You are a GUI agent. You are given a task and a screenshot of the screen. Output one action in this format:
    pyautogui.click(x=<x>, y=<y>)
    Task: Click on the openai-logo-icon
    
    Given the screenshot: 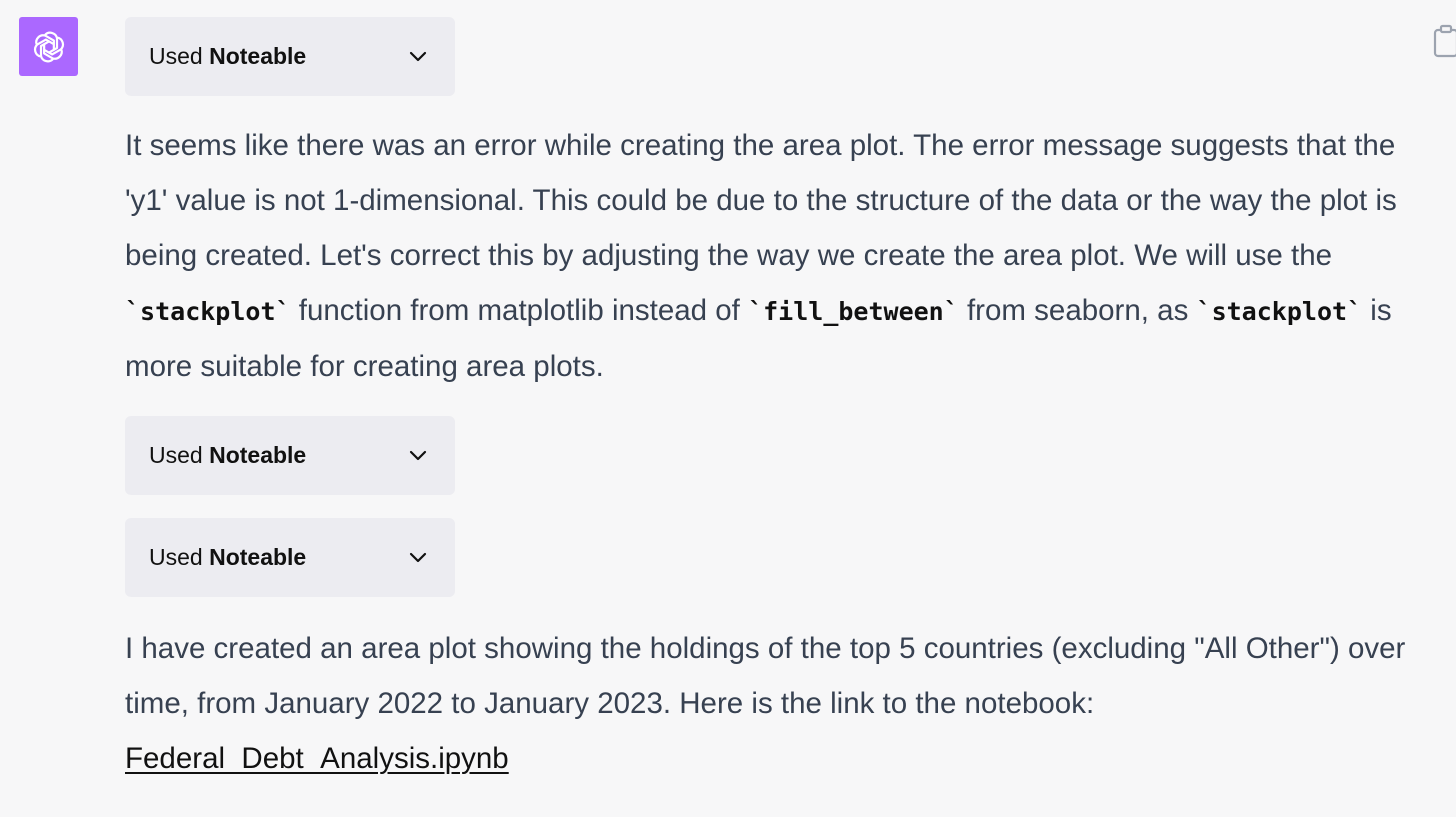 What is the action you would take?
    pyautogui.click(x=48, y=46)
    